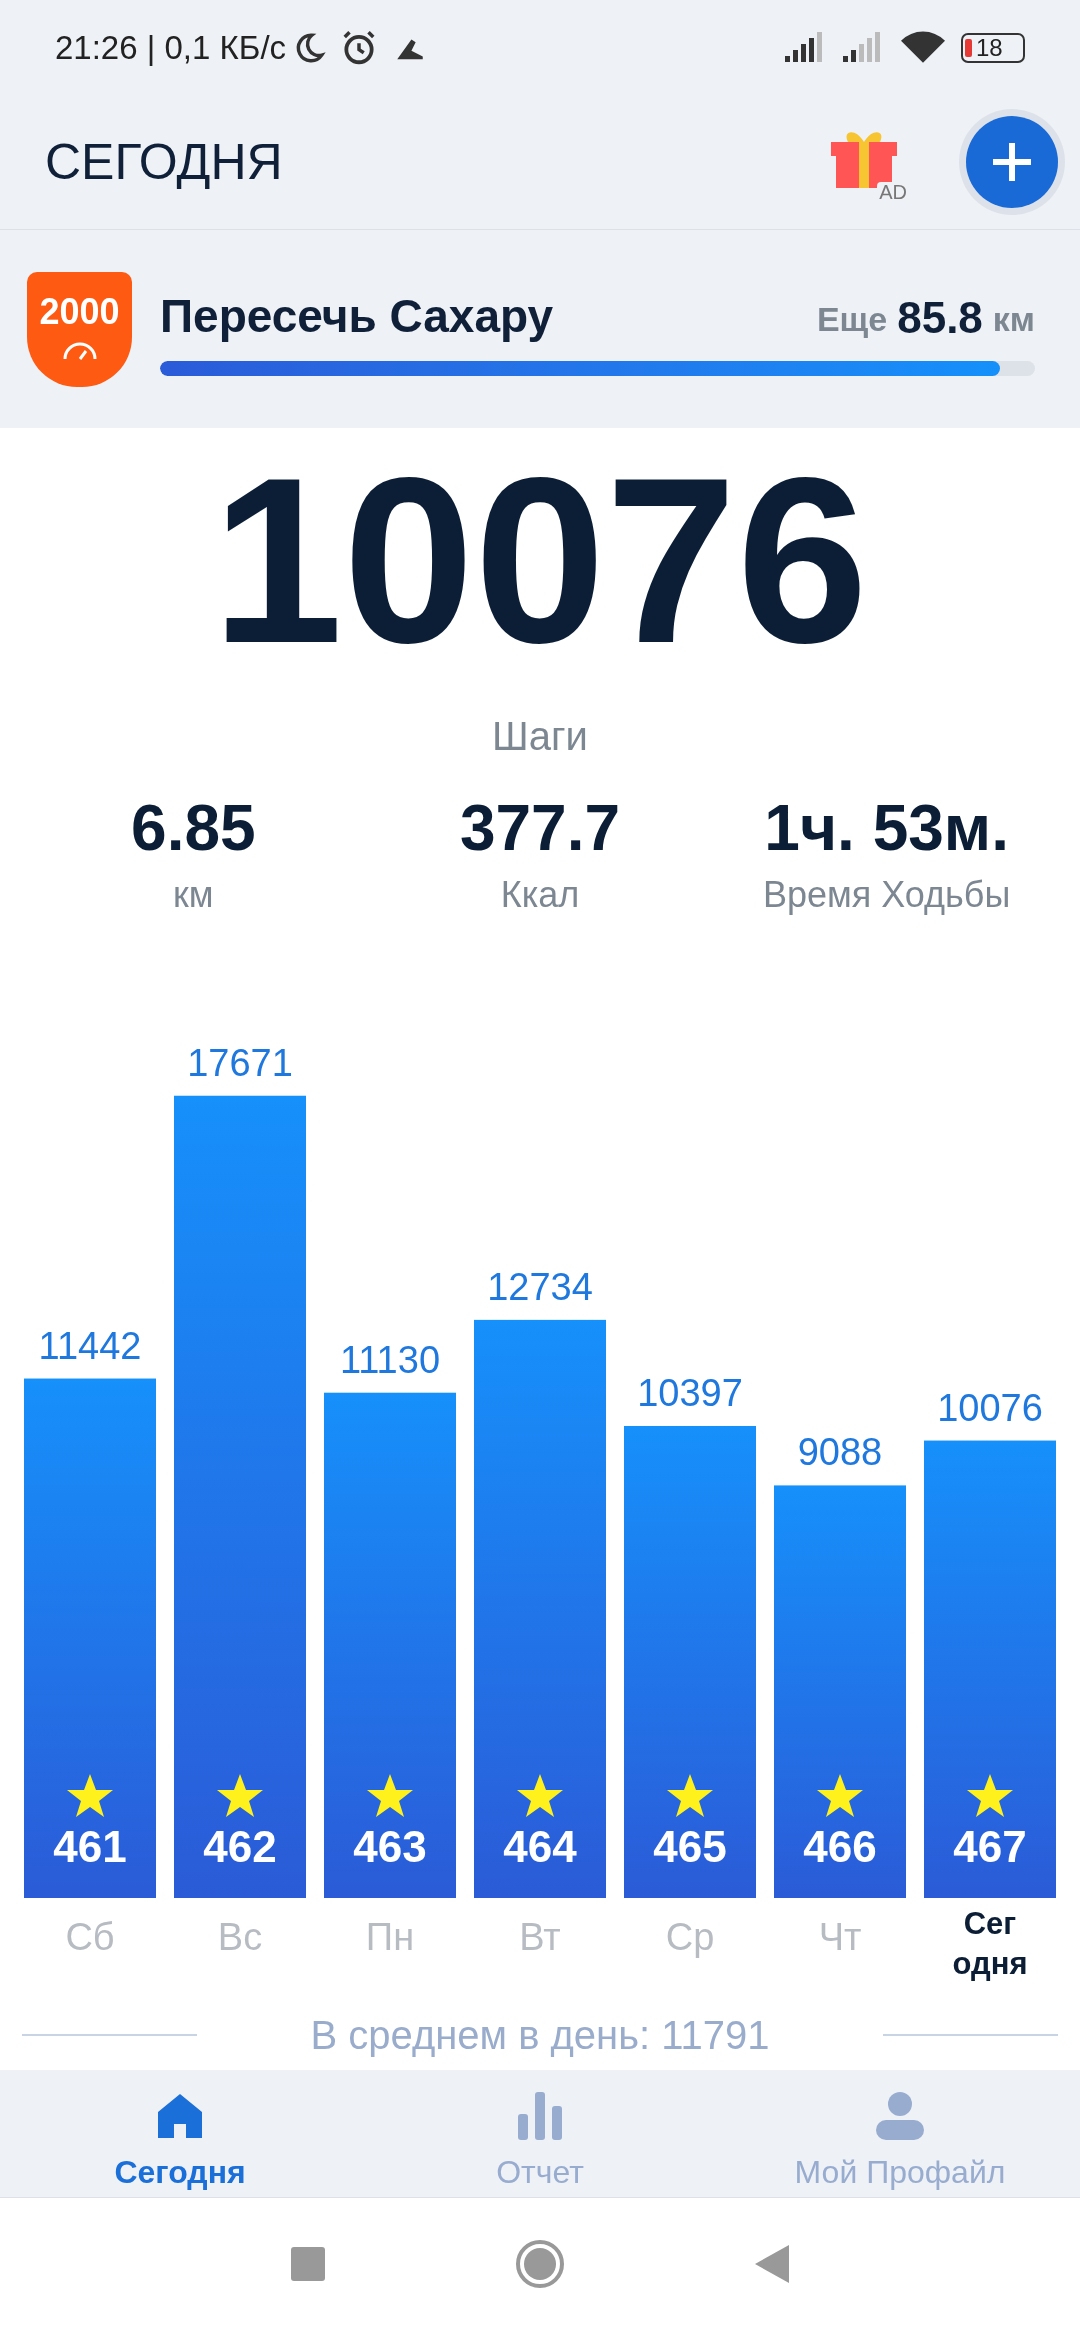 The image size is (1080, 2340). What do you see at coordinates (968, 47) in the screenshot?
I see `battery-low-fill` at bounding box center [968, 47].